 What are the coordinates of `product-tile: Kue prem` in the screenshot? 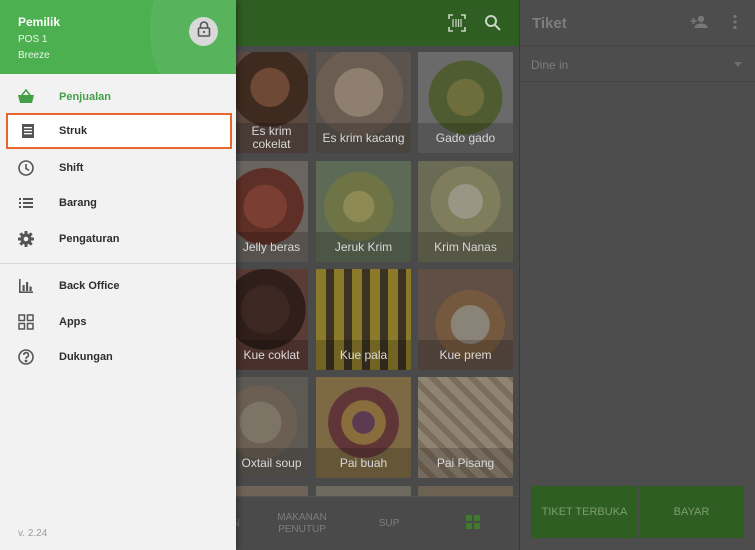 It's located at (465, 319).